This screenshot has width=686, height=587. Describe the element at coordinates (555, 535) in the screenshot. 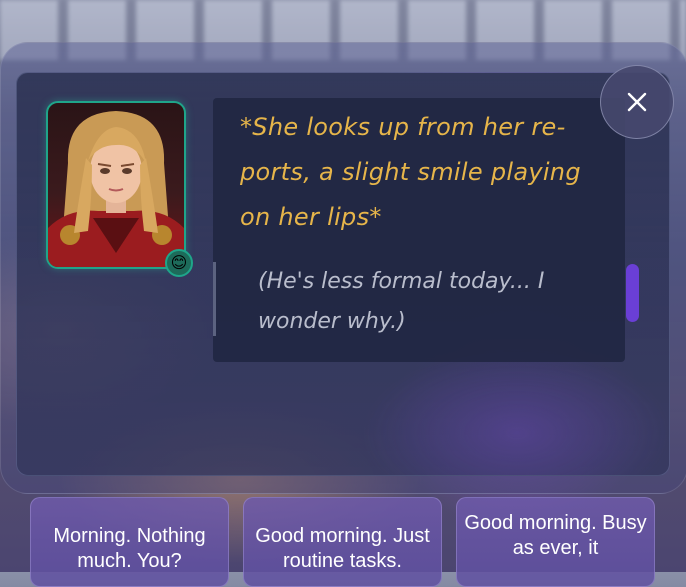

I see `choice-label: Good morning. Busy as ever, it` at that location.